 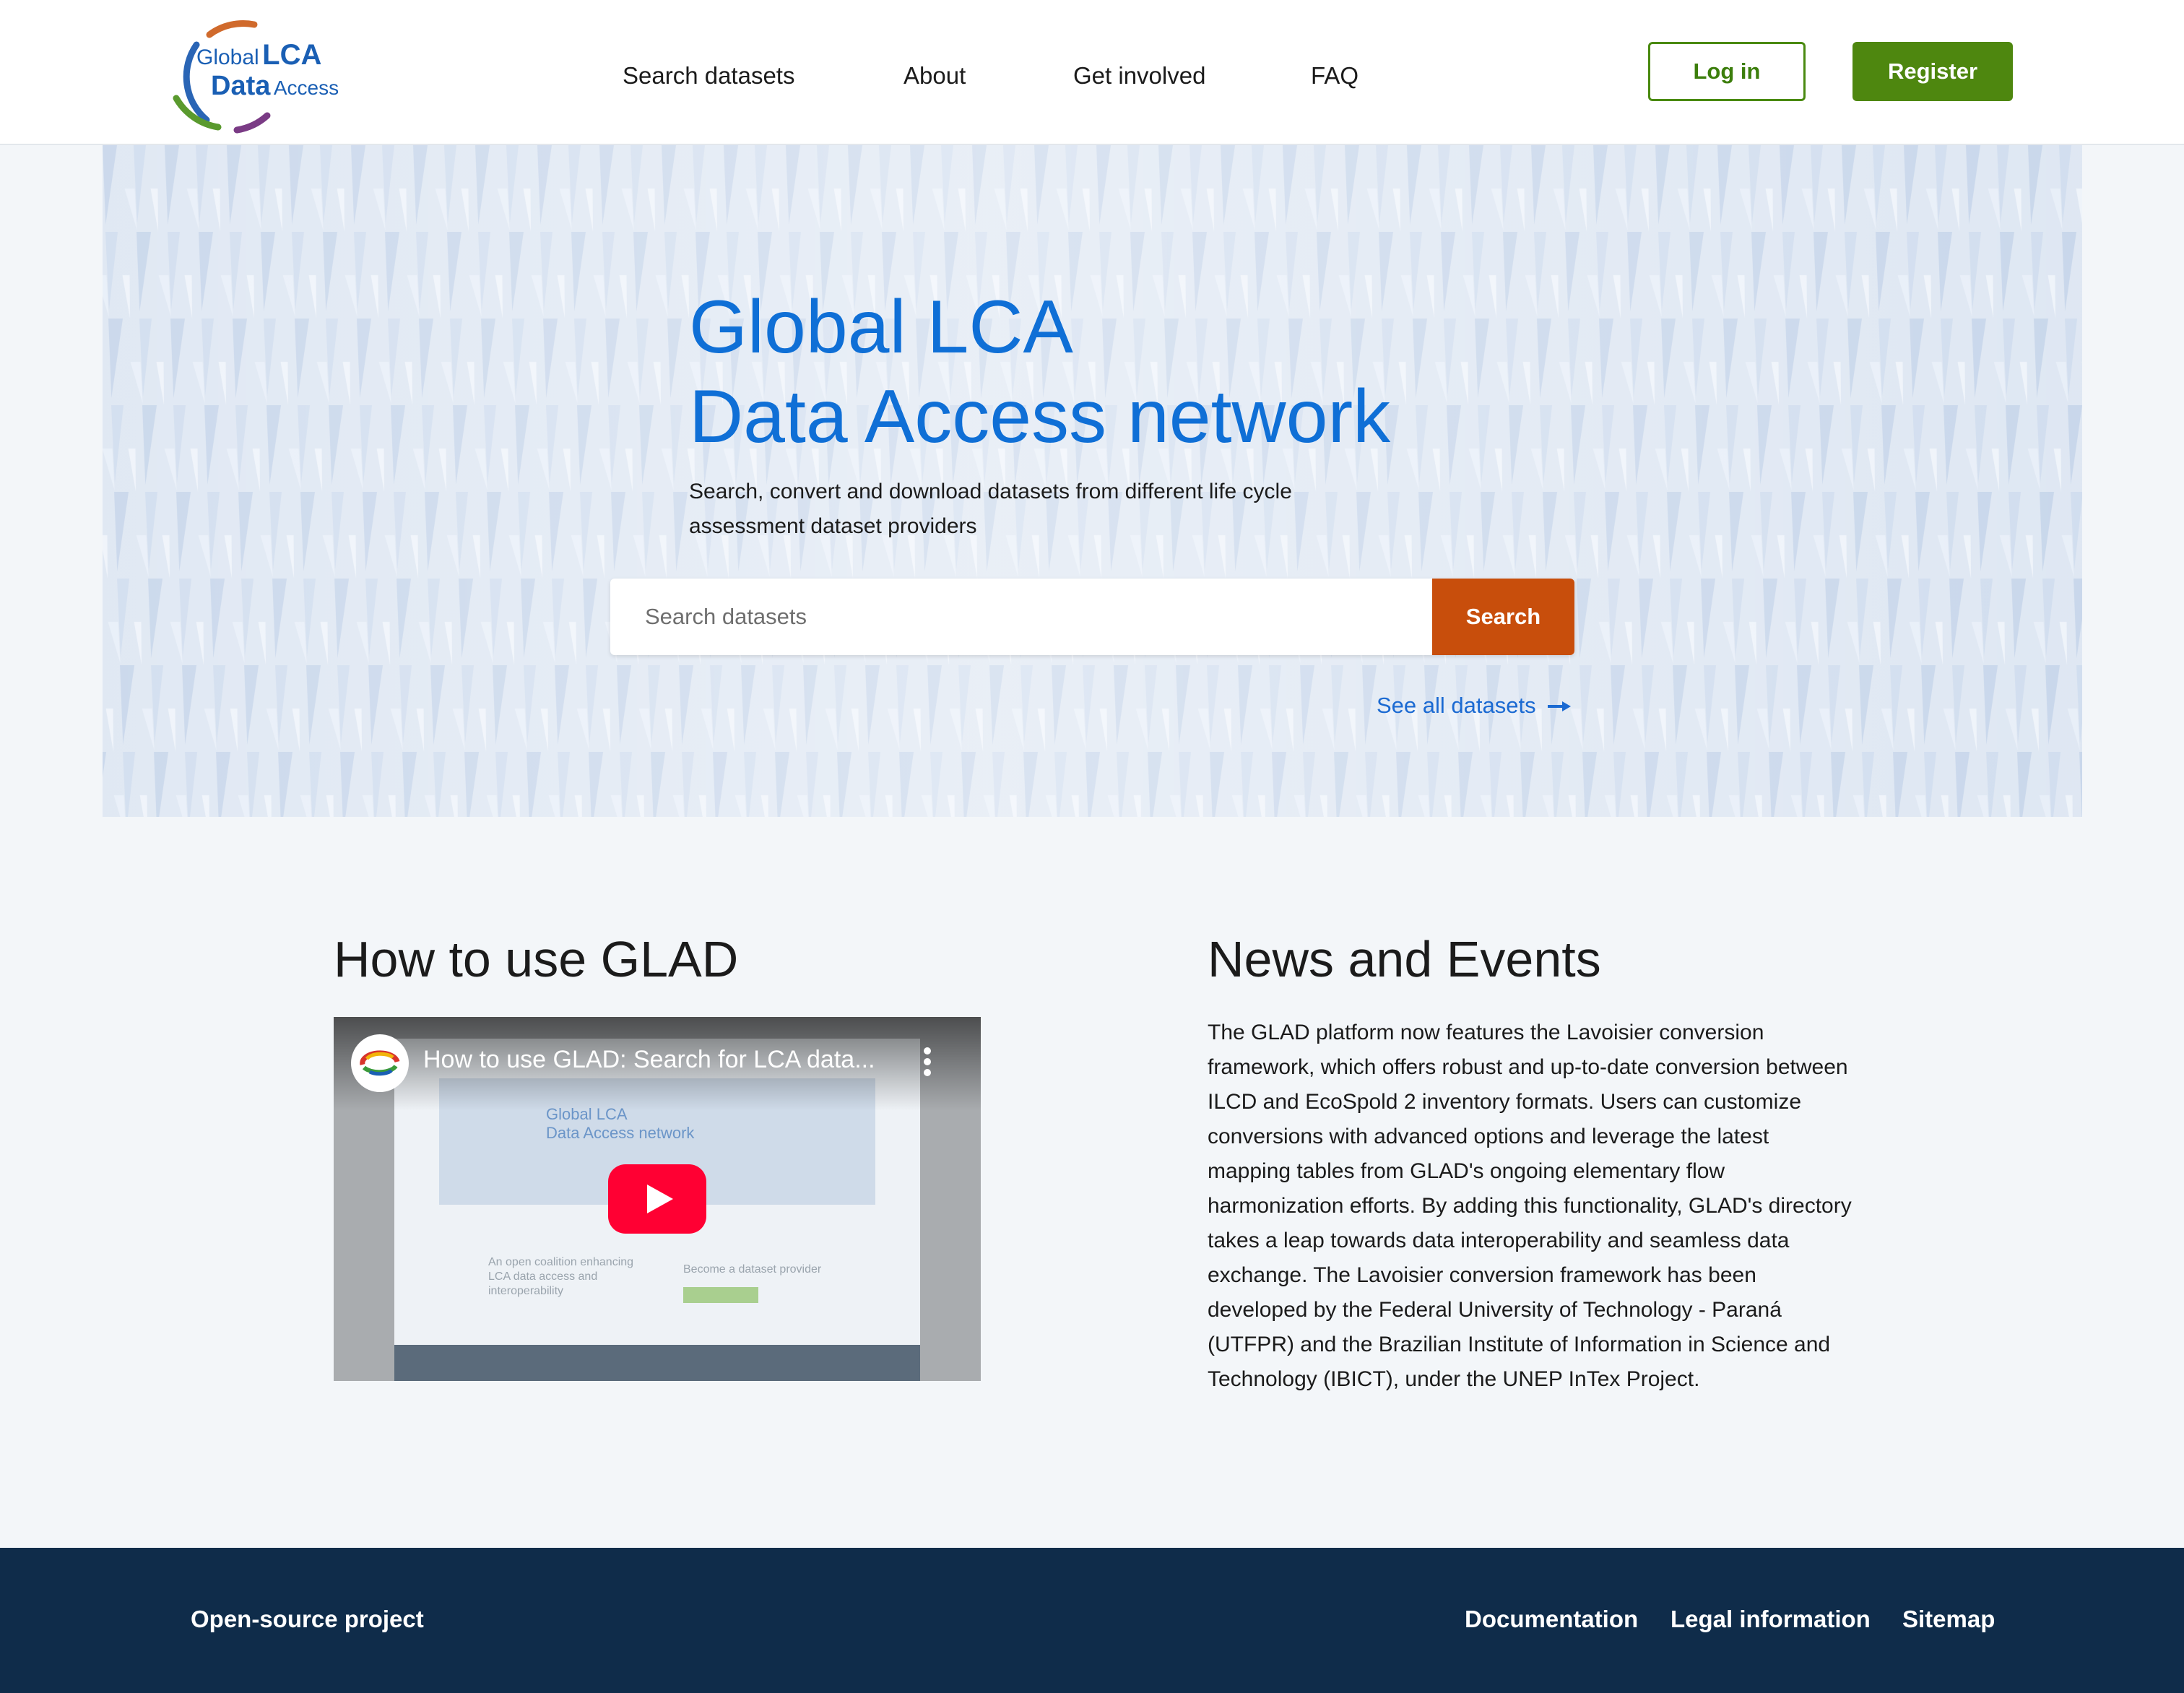 I want to click on search-bar: Search, so click(x=1092, y=617).